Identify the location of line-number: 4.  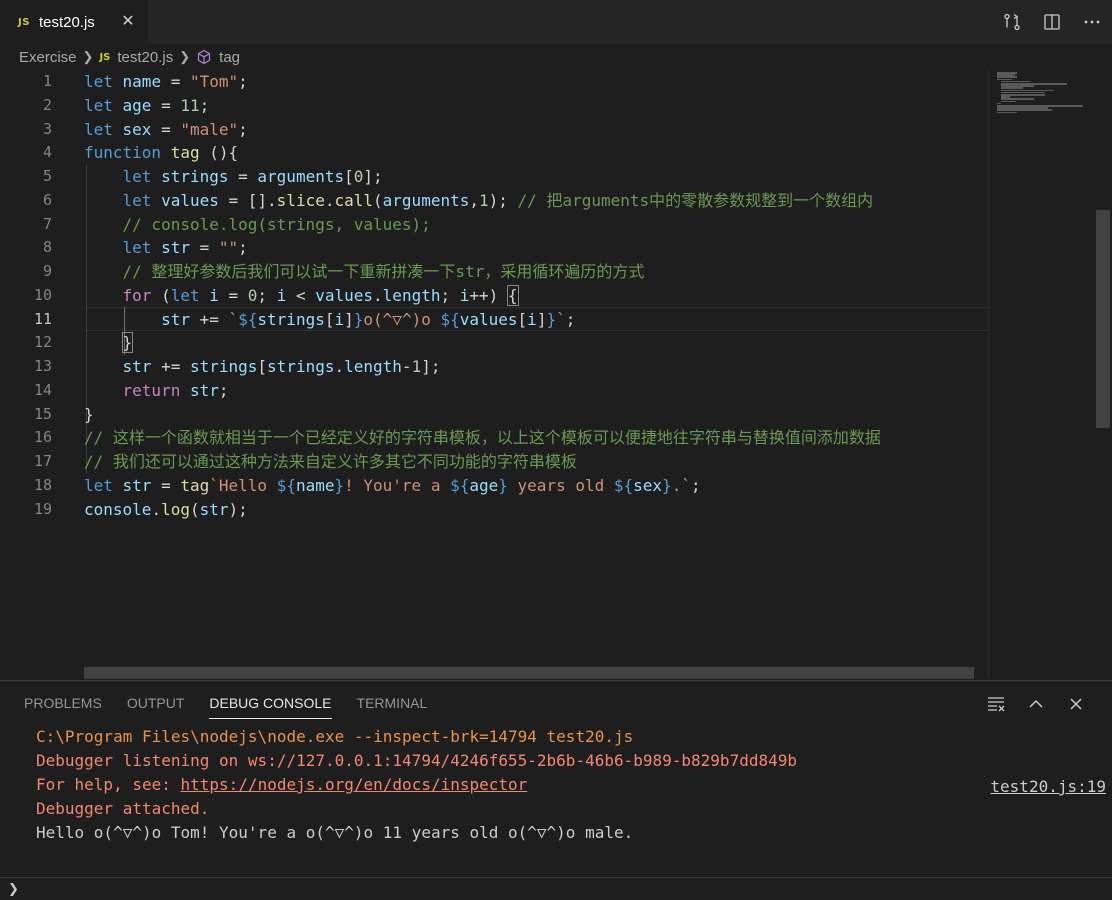
(47, 152).